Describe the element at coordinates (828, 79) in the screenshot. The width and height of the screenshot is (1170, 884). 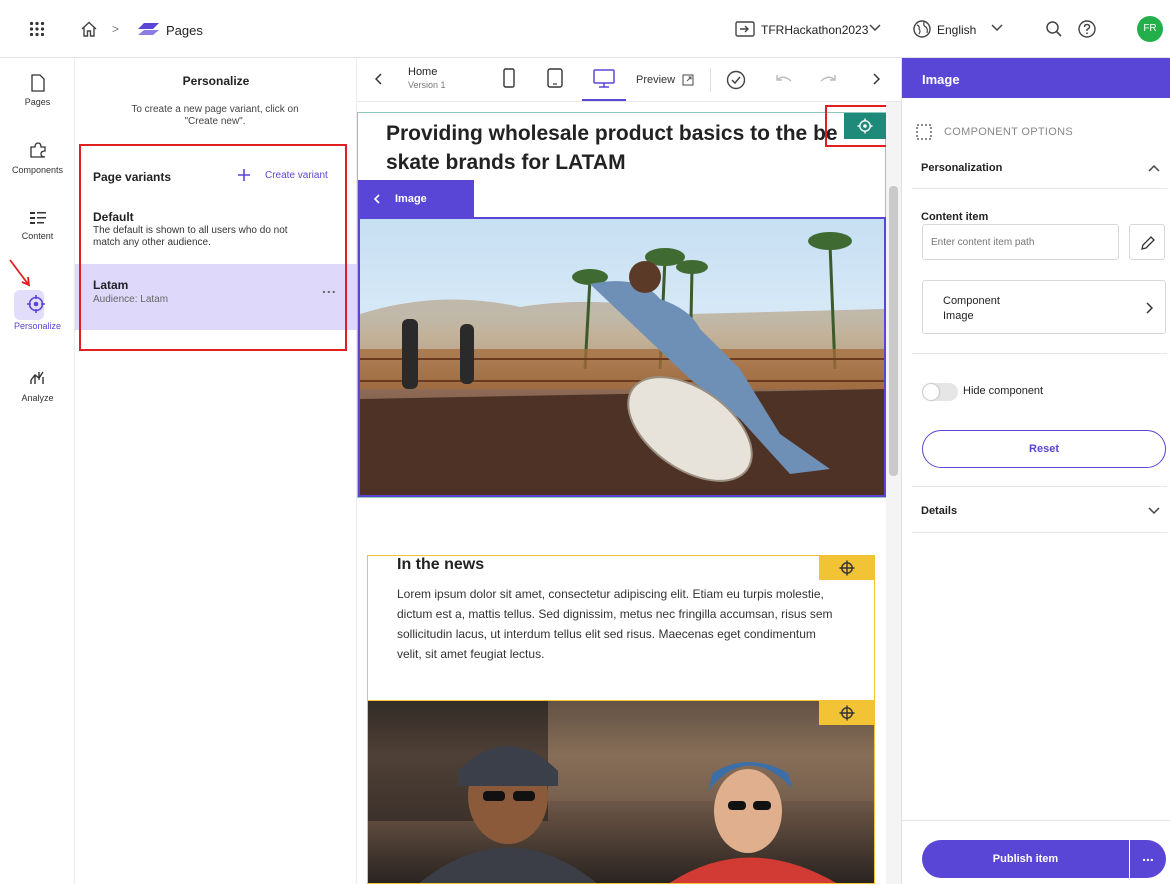
I see `redo-icon` at that location.